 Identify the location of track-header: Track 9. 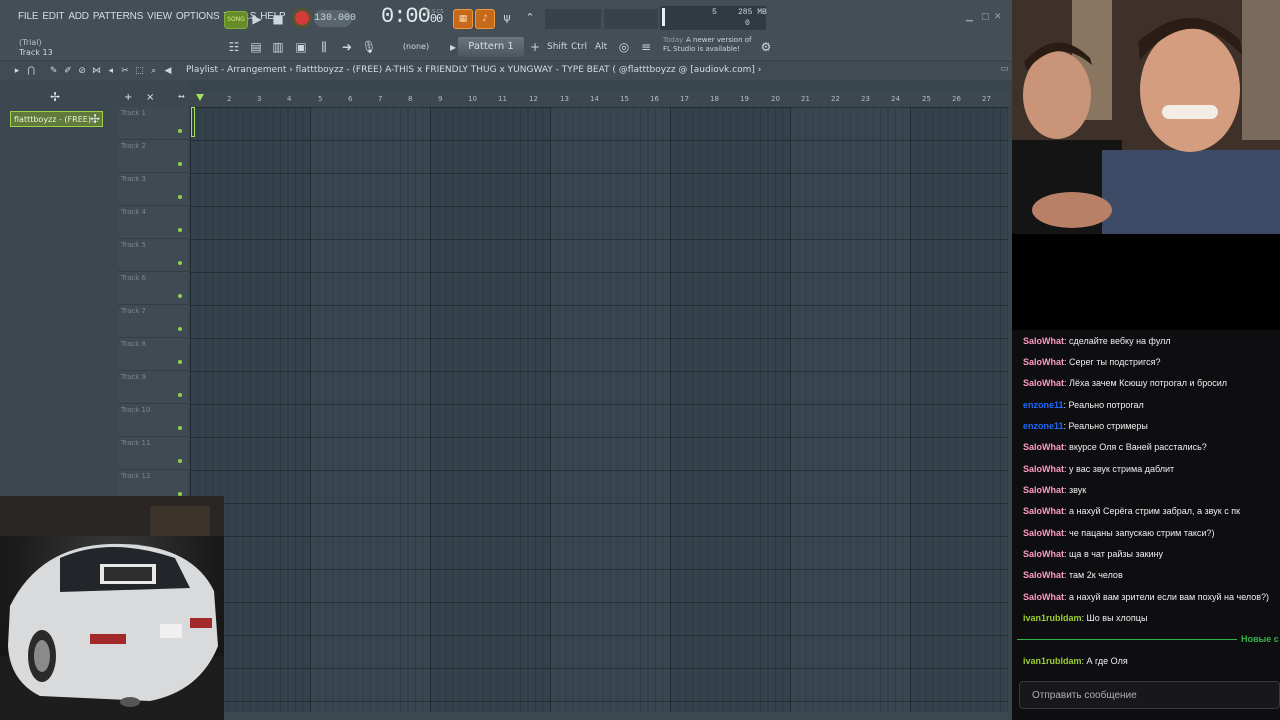
(153, 387).